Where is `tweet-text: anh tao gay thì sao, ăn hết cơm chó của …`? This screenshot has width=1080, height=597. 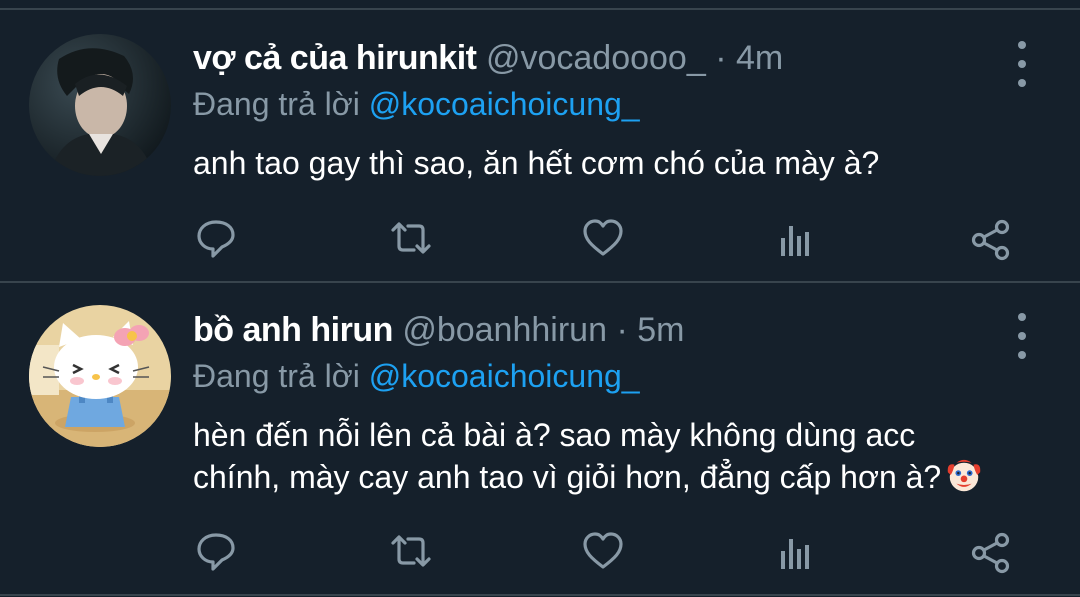 tweet-text: anh tao gay thì sao, ăn hết cơm chó của … is located at coordinates (613, 163).